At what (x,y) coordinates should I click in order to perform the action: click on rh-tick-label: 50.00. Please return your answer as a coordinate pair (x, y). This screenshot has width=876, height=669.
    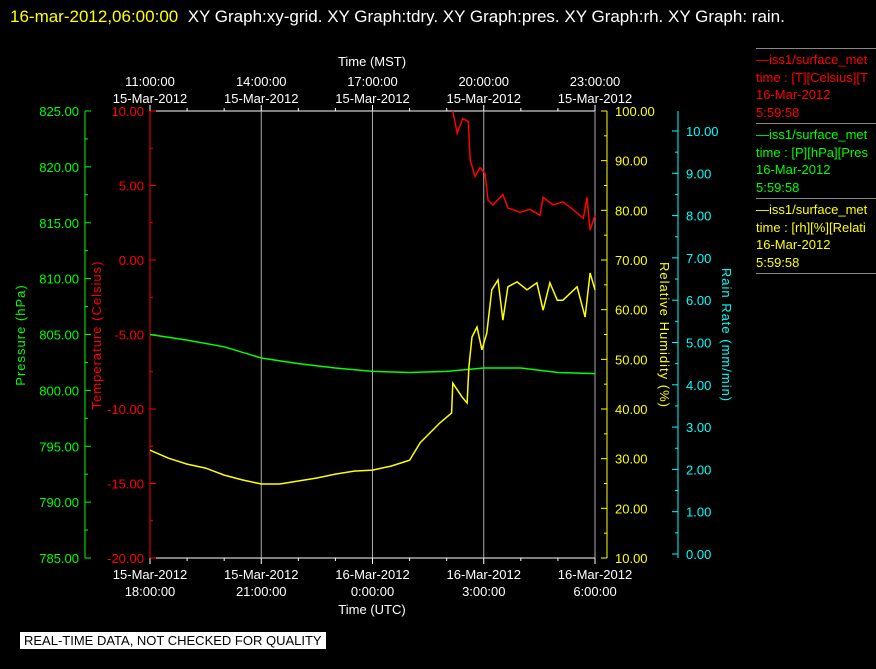
    Looking at the image, I should click on (631, 359).